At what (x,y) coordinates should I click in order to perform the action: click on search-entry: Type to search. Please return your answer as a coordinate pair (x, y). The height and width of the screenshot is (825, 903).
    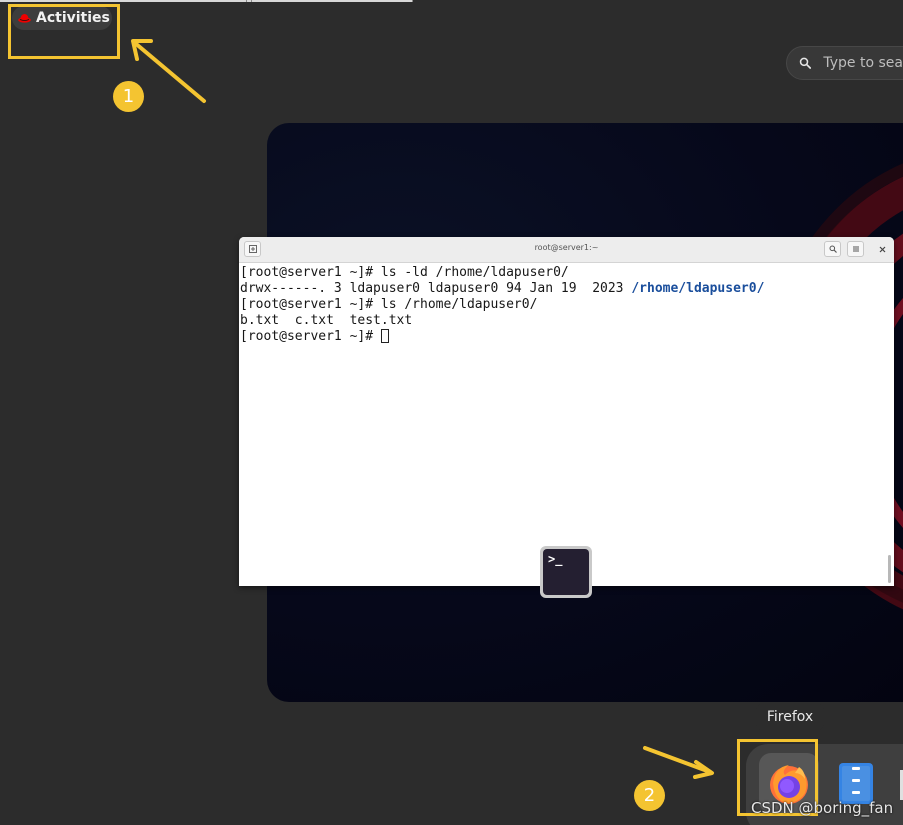
    Looking at the image, I should click on (844, 63).